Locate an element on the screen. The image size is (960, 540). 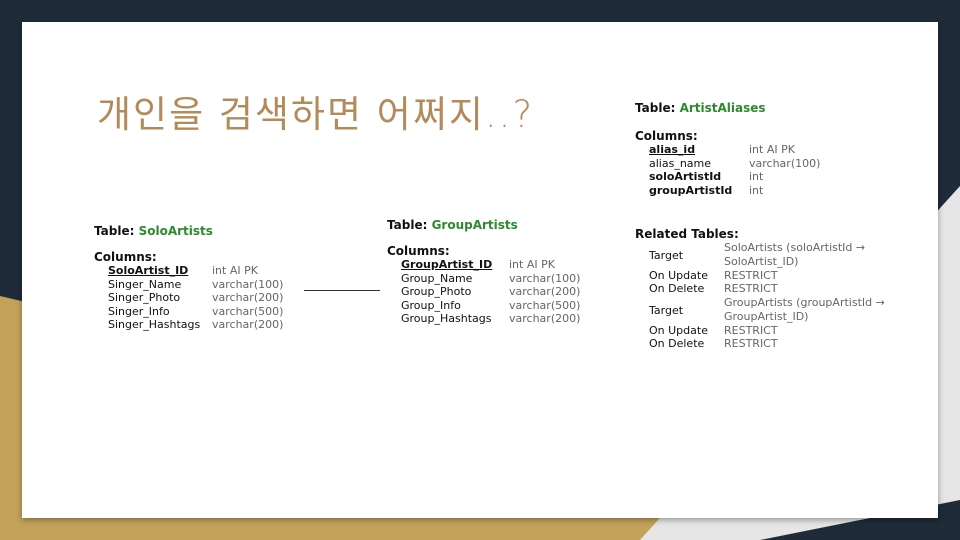
table-name: SoloArtists is located at coordinates (175, 231).